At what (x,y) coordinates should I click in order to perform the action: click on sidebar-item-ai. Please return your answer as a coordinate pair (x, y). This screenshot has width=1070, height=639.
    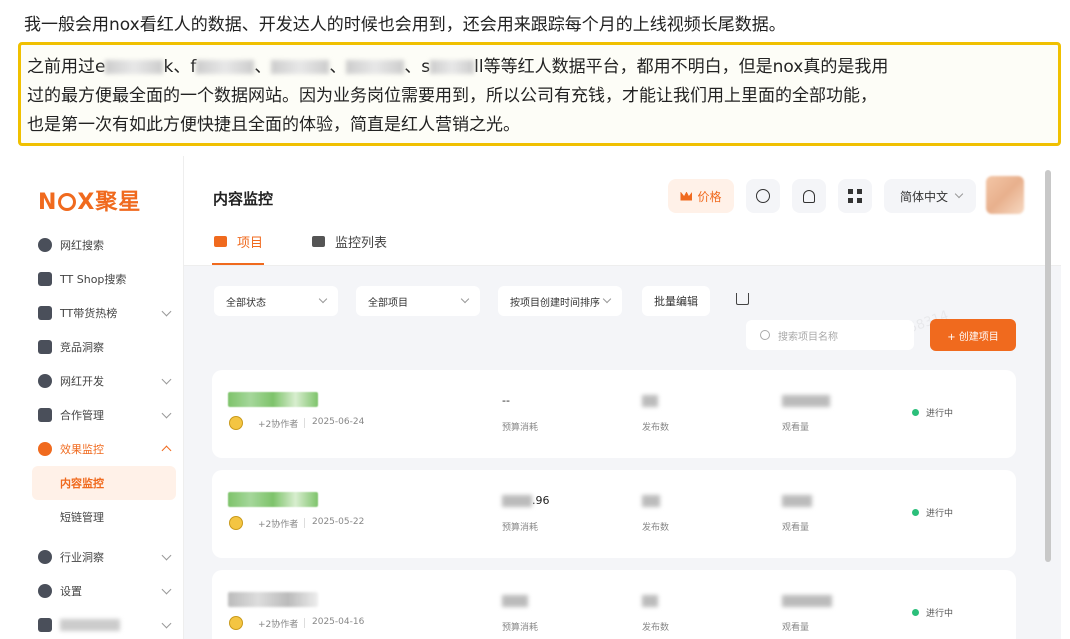
    Looking at the image, I should click on (101, 623).